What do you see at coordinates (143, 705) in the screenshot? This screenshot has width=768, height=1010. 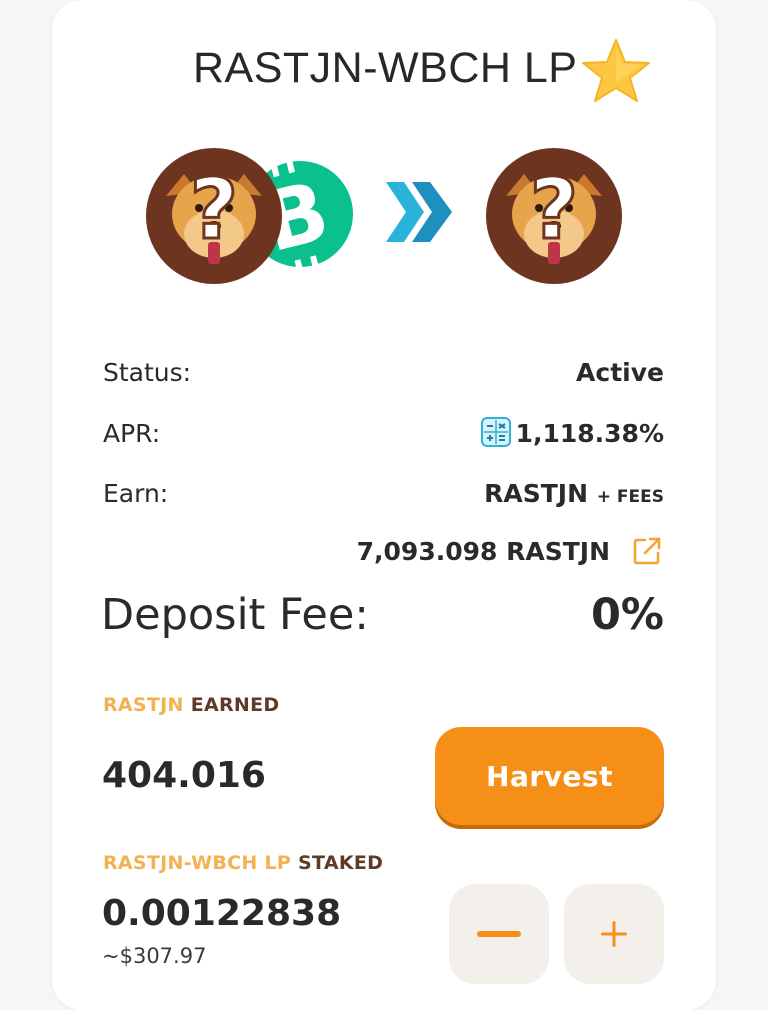 I see `earned-token-label: RASTJN` at bounding box center [143, 705].